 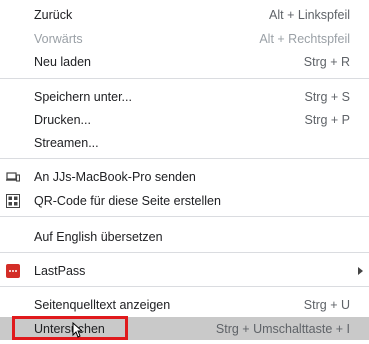 I want to click on menu-item-shortcut: Strg + Umschalttaste + I, so click(x=282, y=328).